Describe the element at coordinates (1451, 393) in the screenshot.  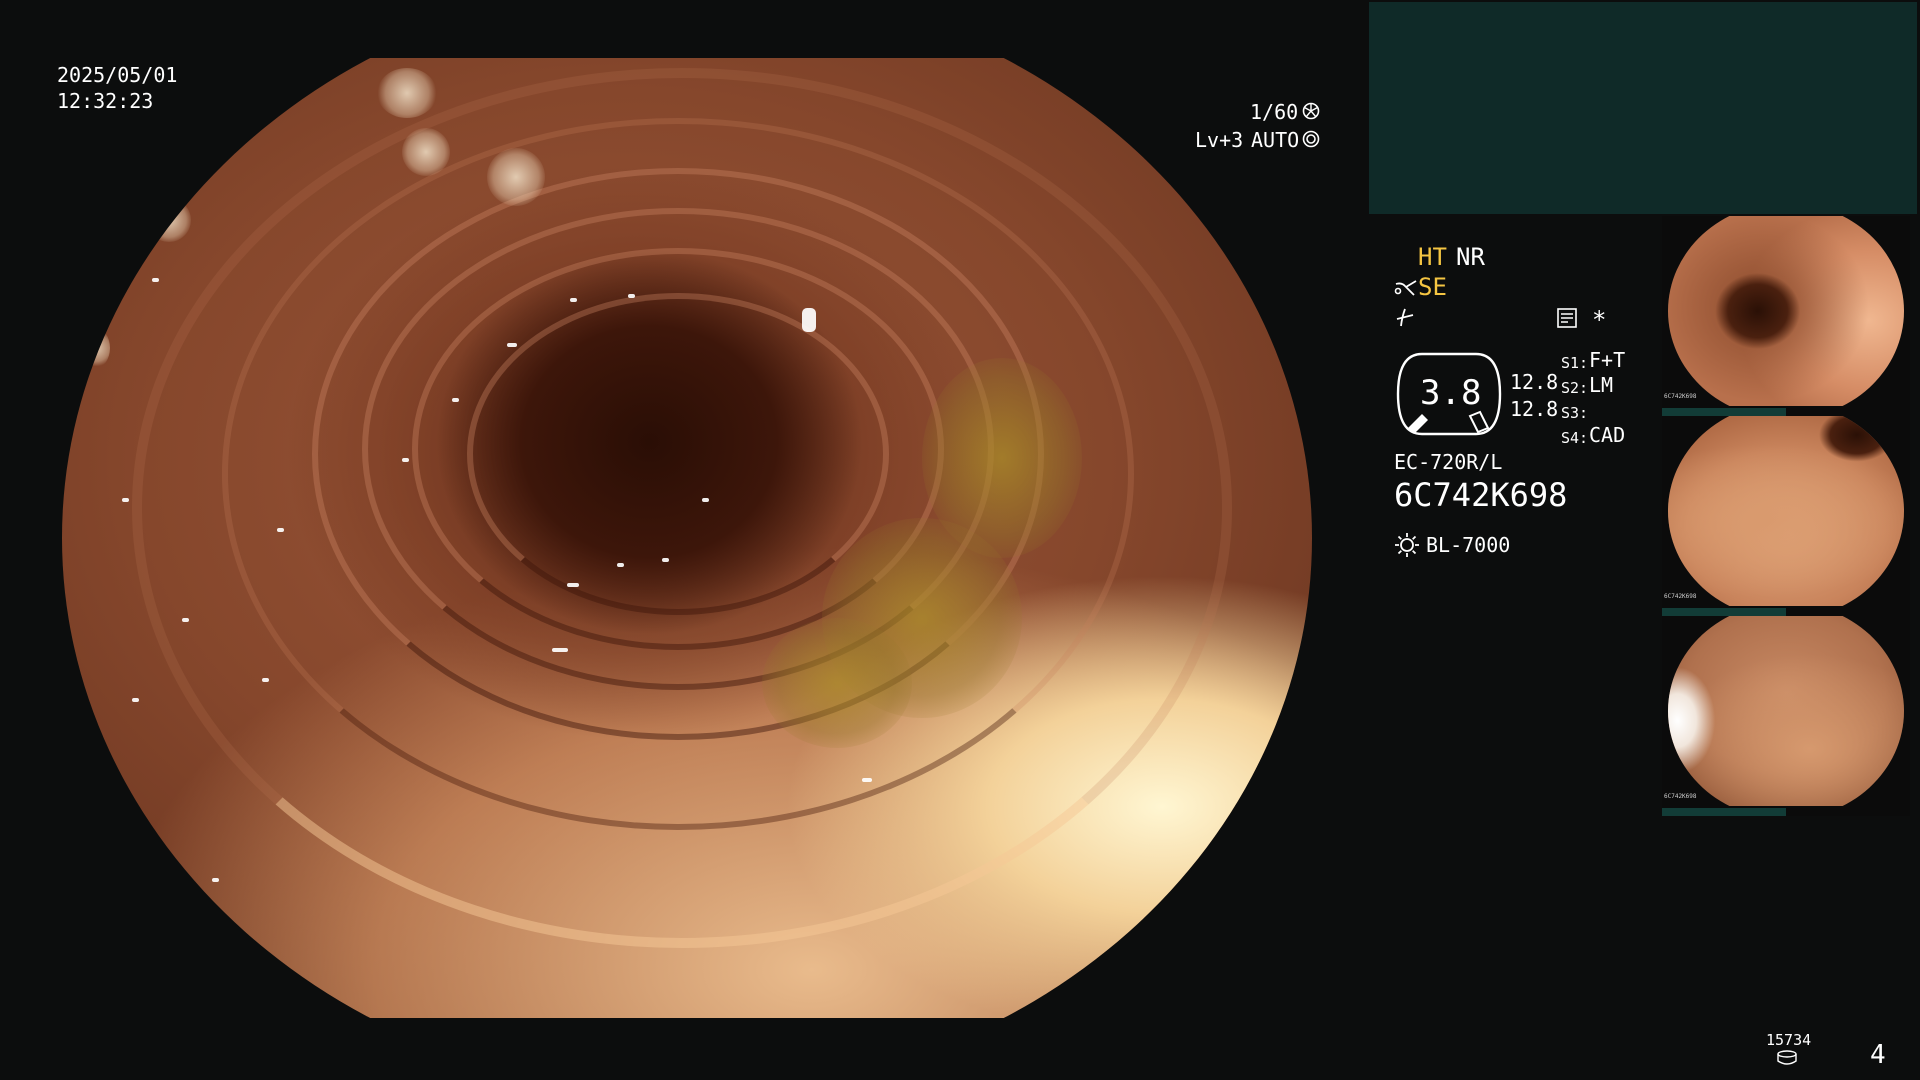
I see `zoom-value: 3.8` at that location.